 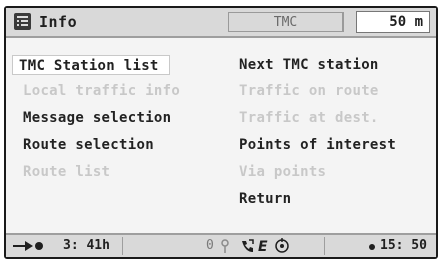 What do you see at coordinates (283, 172) in the screenshot?
I see `menu-item-via-points: Via points` at bounding box center [283, 172].